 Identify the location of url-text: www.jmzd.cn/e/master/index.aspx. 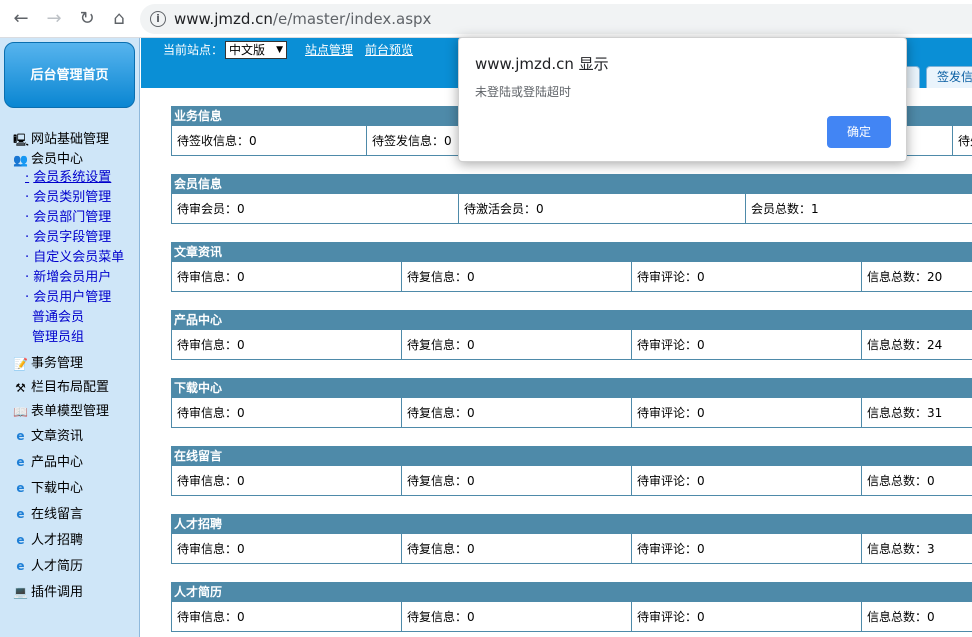
(302, 19).